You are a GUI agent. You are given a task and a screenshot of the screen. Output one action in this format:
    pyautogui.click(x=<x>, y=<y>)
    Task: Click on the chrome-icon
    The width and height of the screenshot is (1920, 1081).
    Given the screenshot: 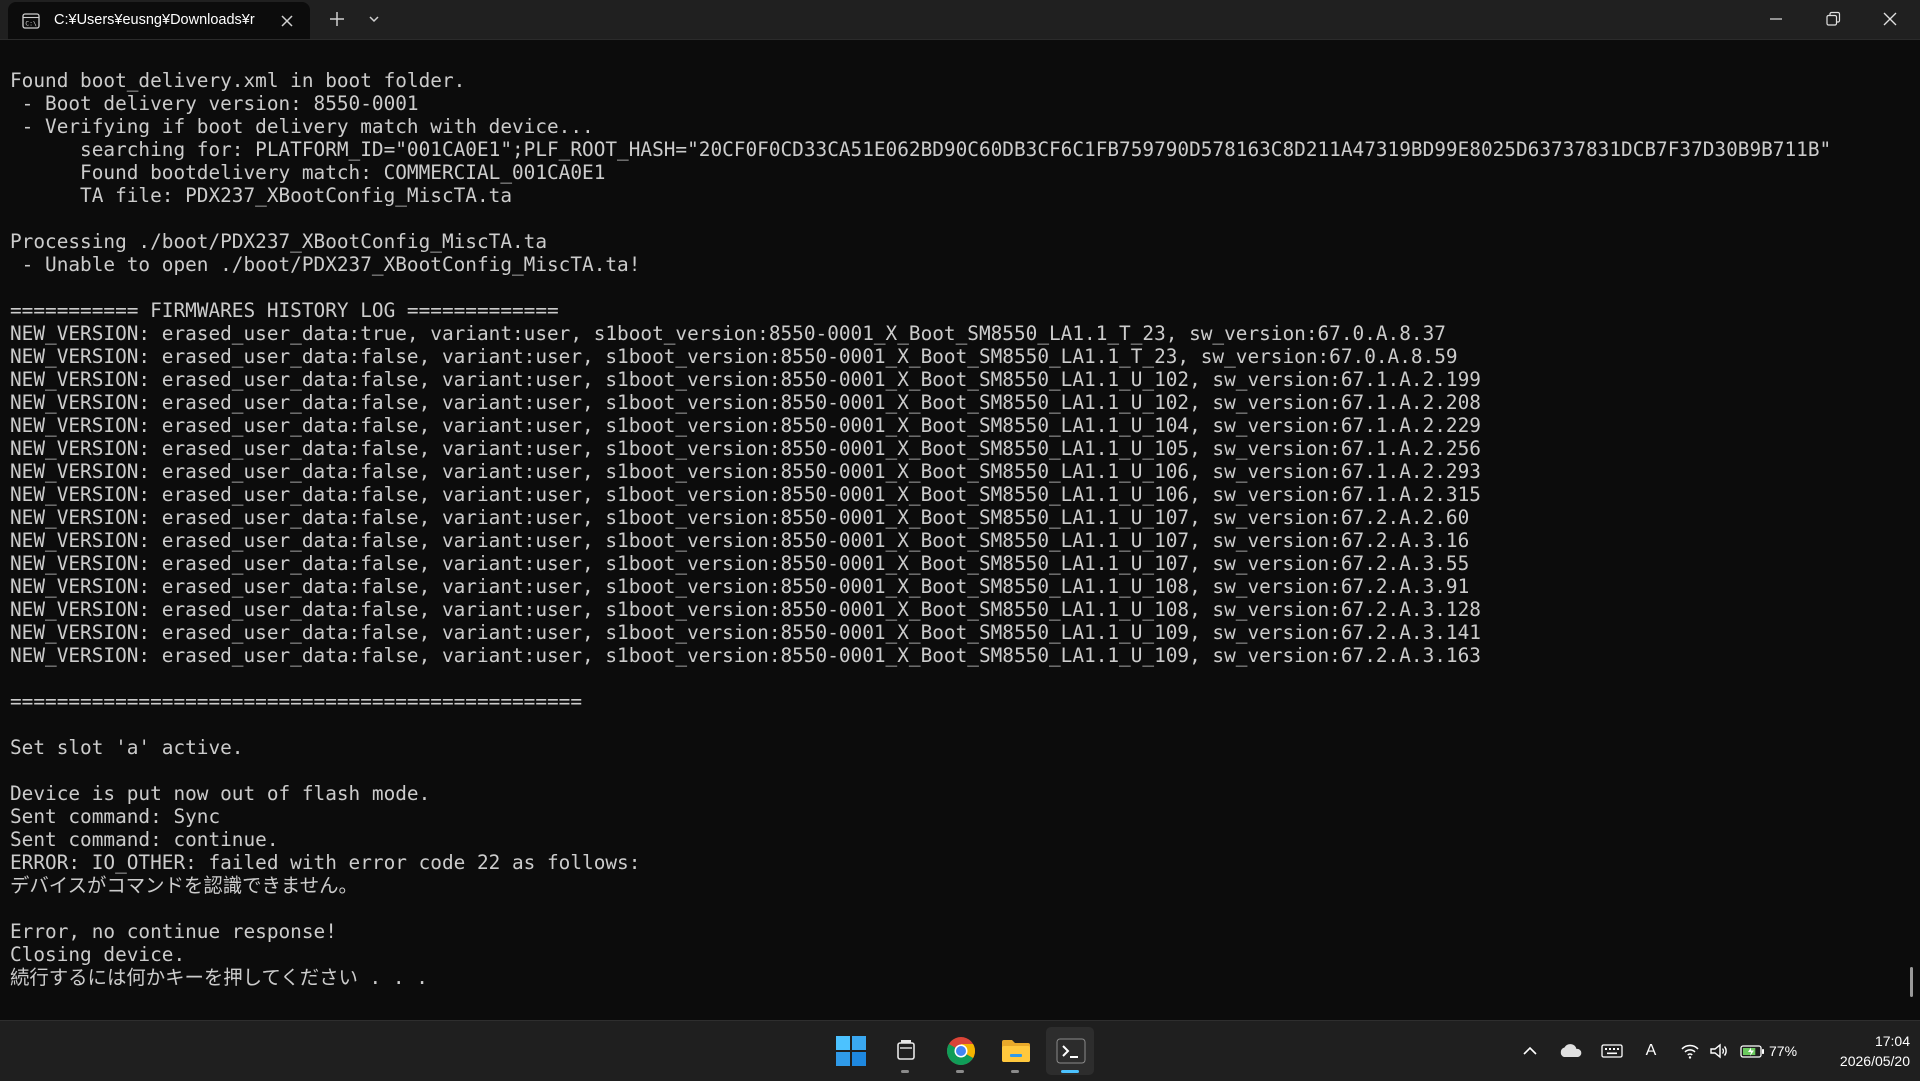 What is the action you would take?
    pyautogui.click(x=961, y=1051)
    